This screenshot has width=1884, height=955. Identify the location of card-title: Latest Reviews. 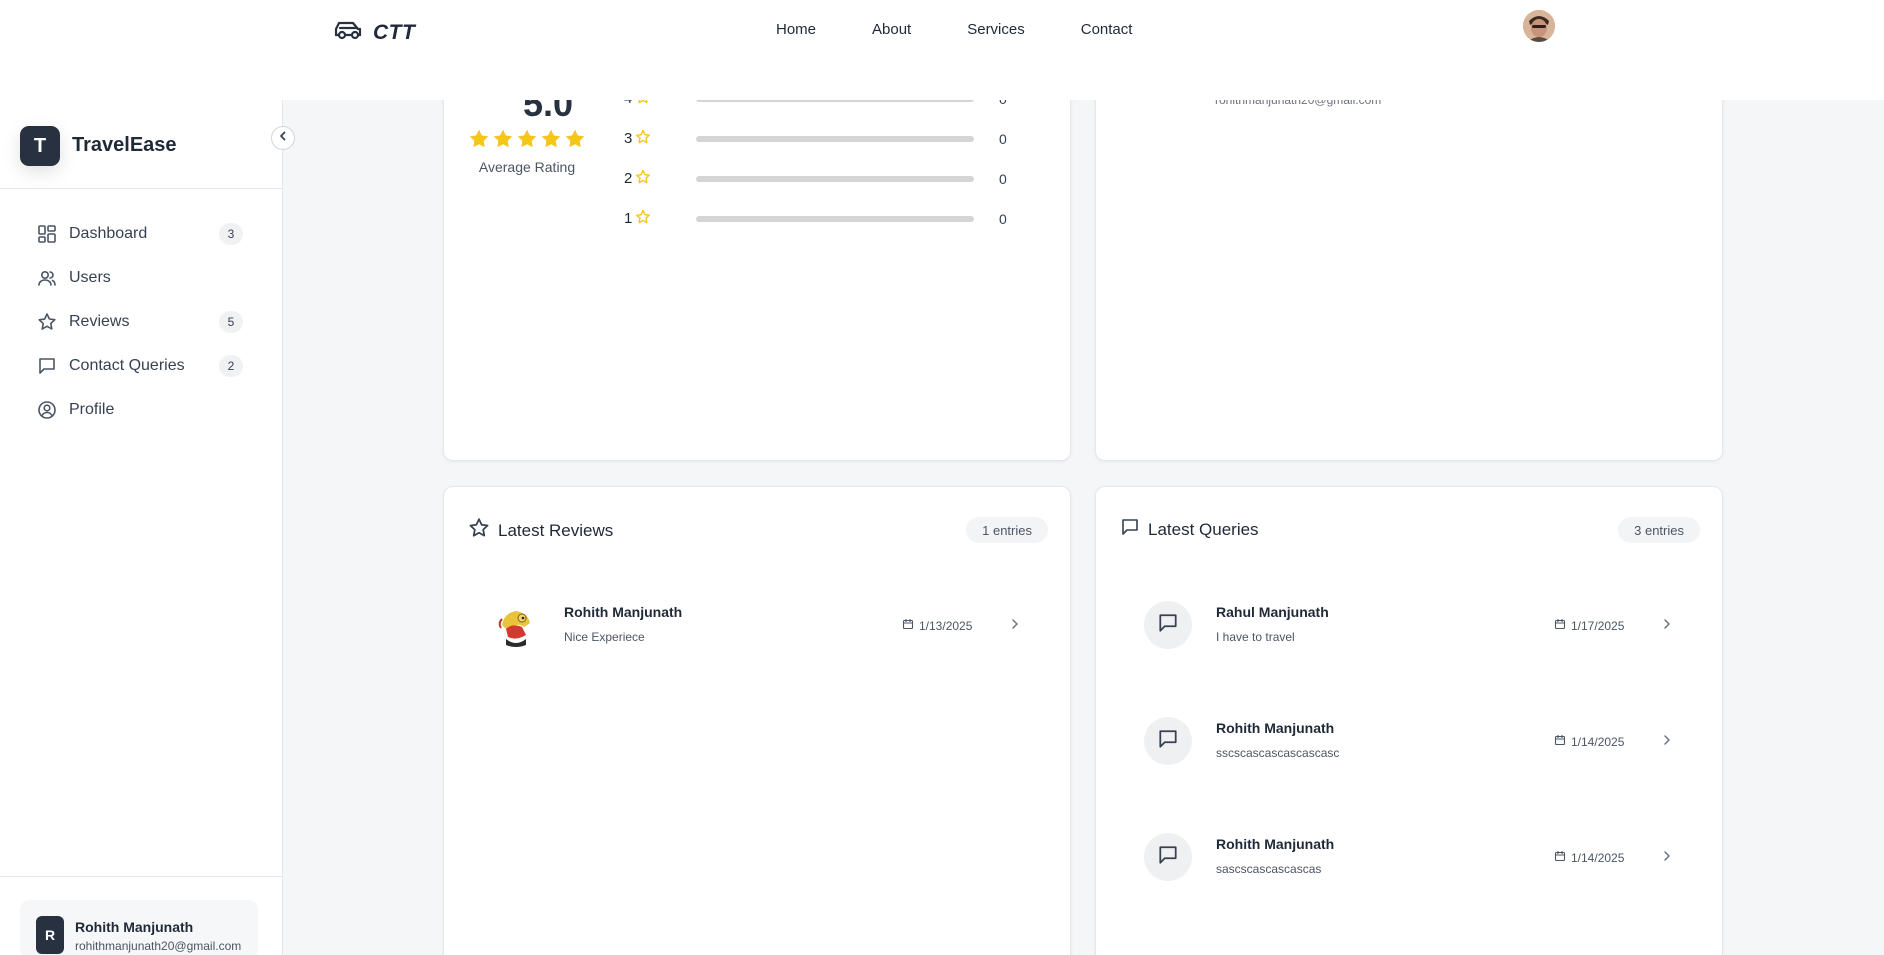
(556, 530).